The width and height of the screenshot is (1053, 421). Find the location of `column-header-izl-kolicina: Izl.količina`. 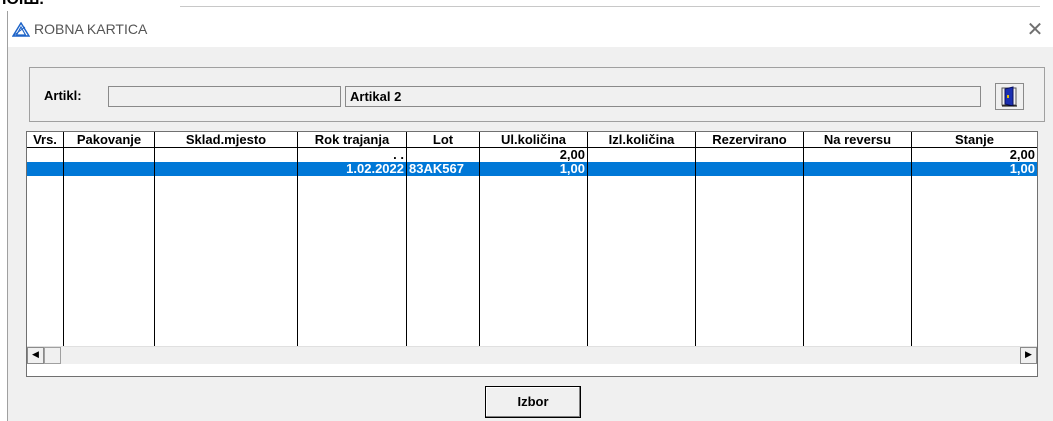

column-header-izl-kolicina: Izl.količina is located at coordinates (642, 140).